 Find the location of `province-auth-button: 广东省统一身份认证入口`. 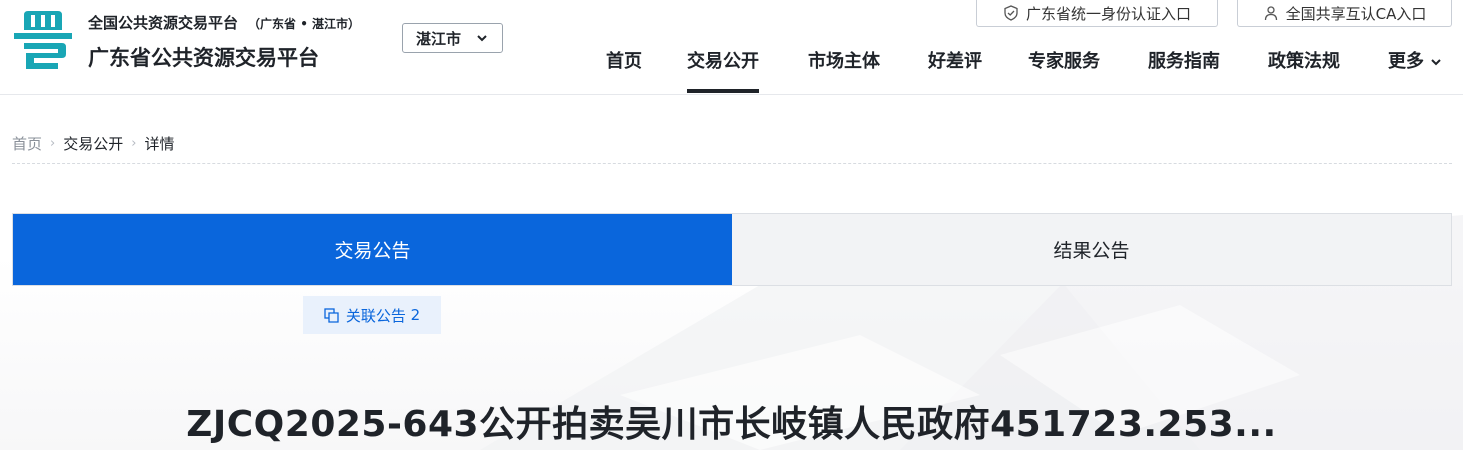

province-auth-button: 广东省统一身份认证入口 is located at coordinates (1097, 13).